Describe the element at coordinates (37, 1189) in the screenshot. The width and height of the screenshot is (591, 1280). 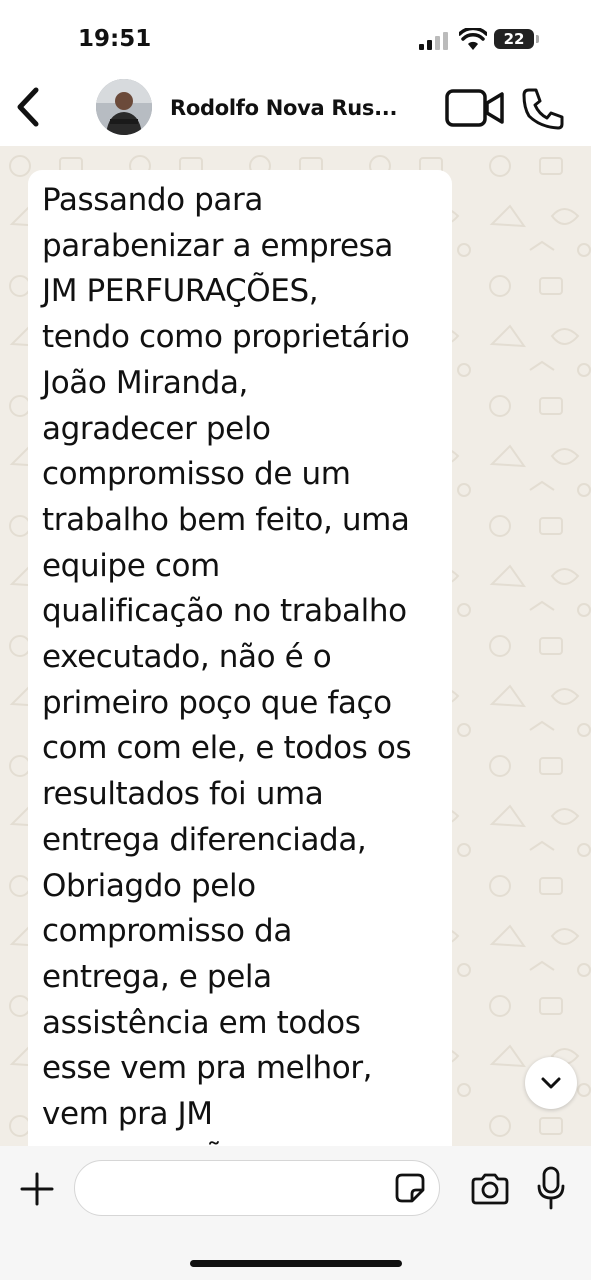
I see `plus-icon` at that location.